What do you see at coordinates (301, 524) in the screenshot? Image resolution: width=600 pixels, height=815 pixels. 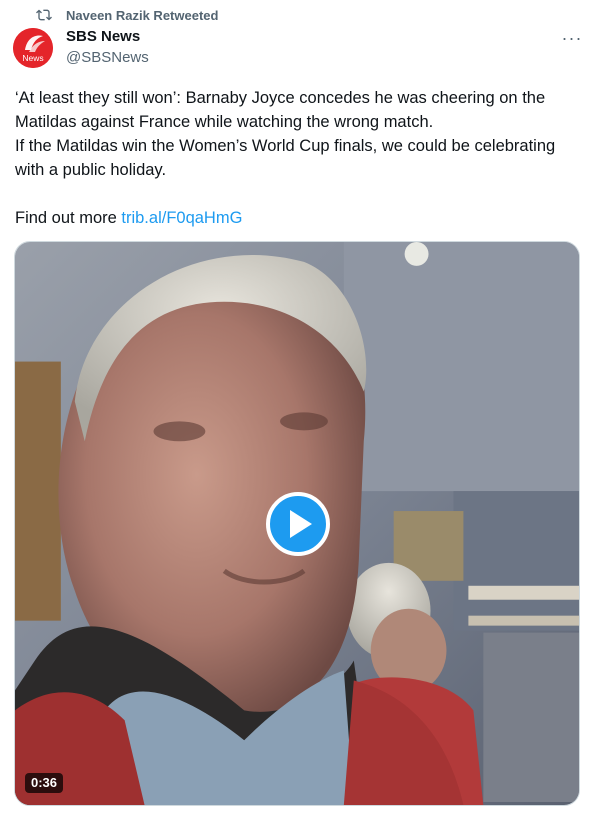 I see `play-icon` at bounding box center [301, 524].